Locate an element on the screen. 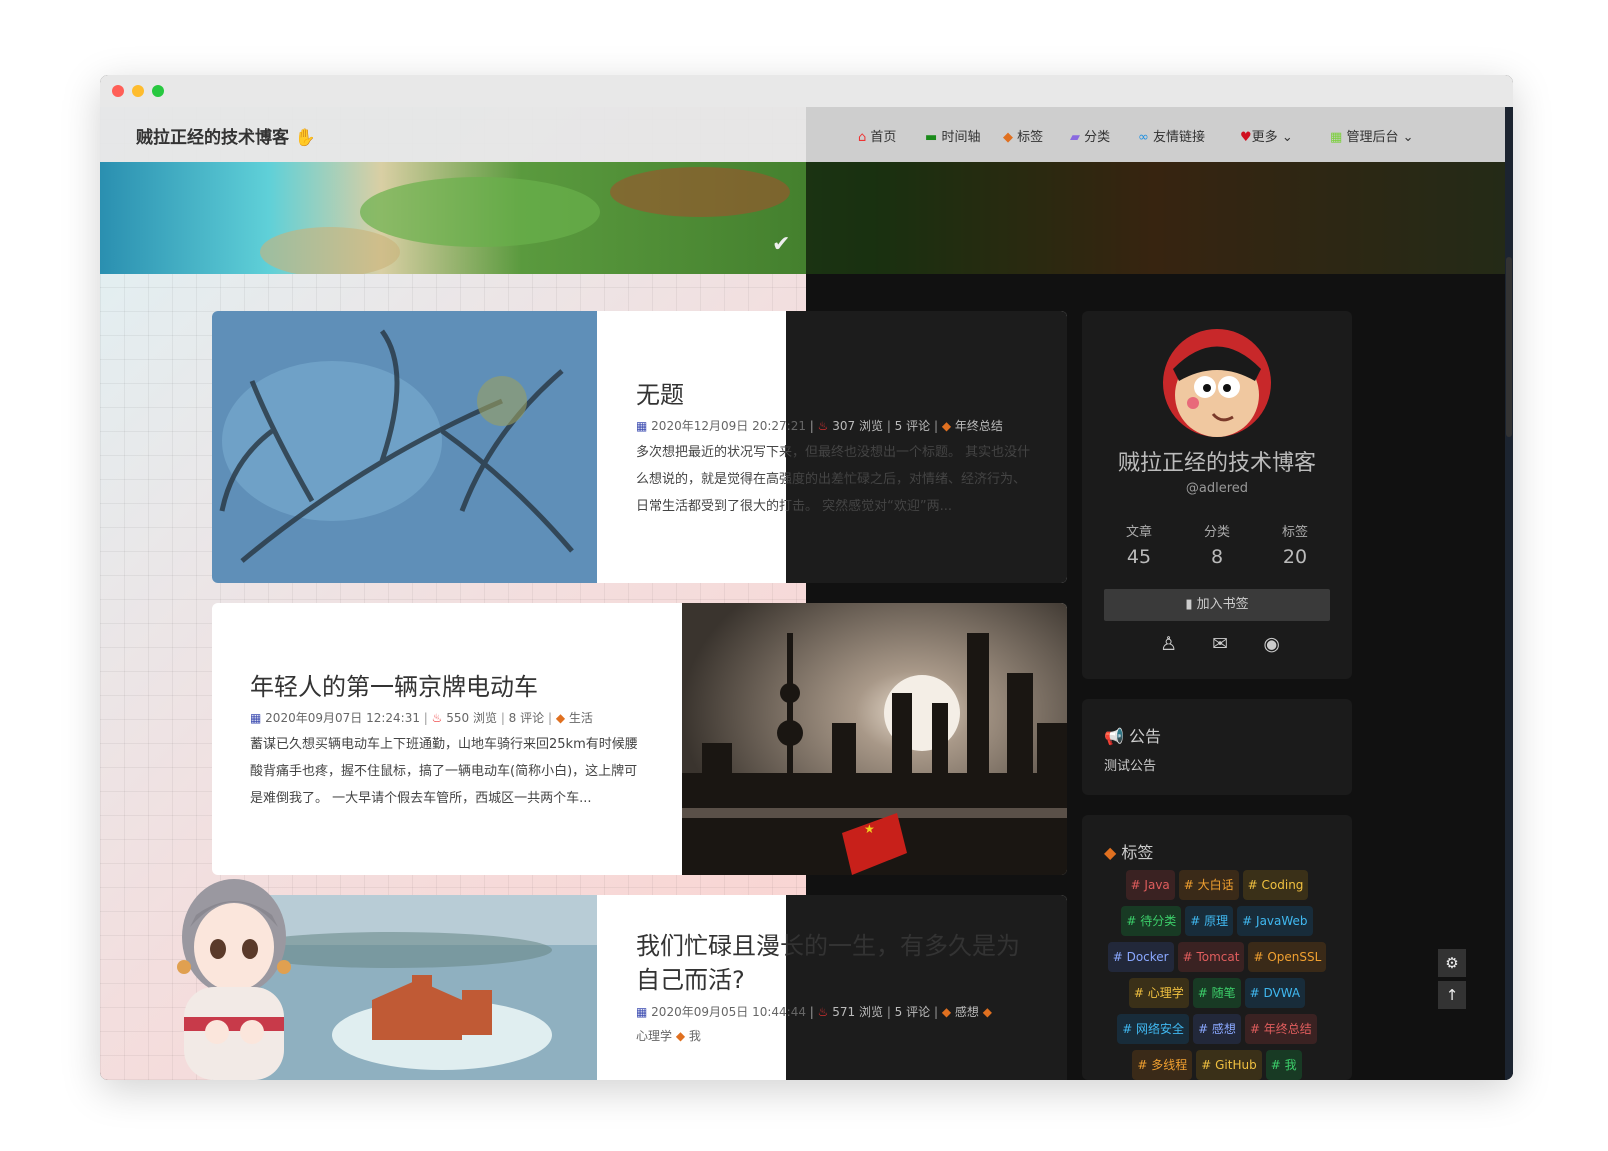 Image resolution: width=1608 pixels, height=1151 pixels. post-meta-tags: 心理学 ◆ 我 is located at coordinates (668, 1035).